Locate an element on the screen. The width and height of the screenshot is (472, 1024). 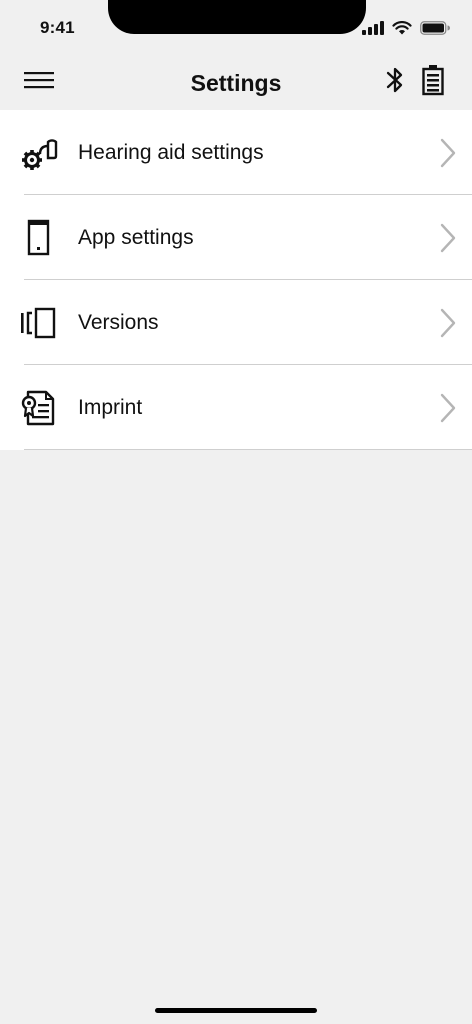
wifi-icon is located at coordinates (402, 28).